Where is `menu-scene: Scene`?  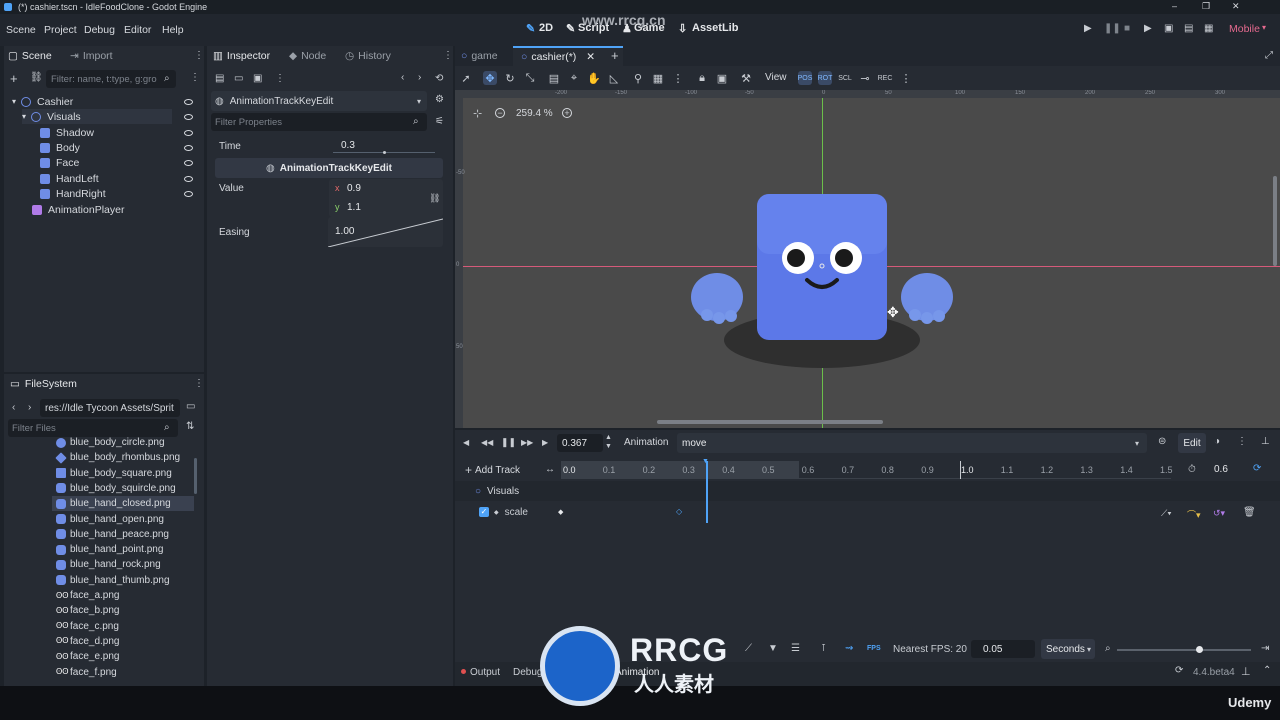 menu-scene: Scene is located at coordinates (21, 30).